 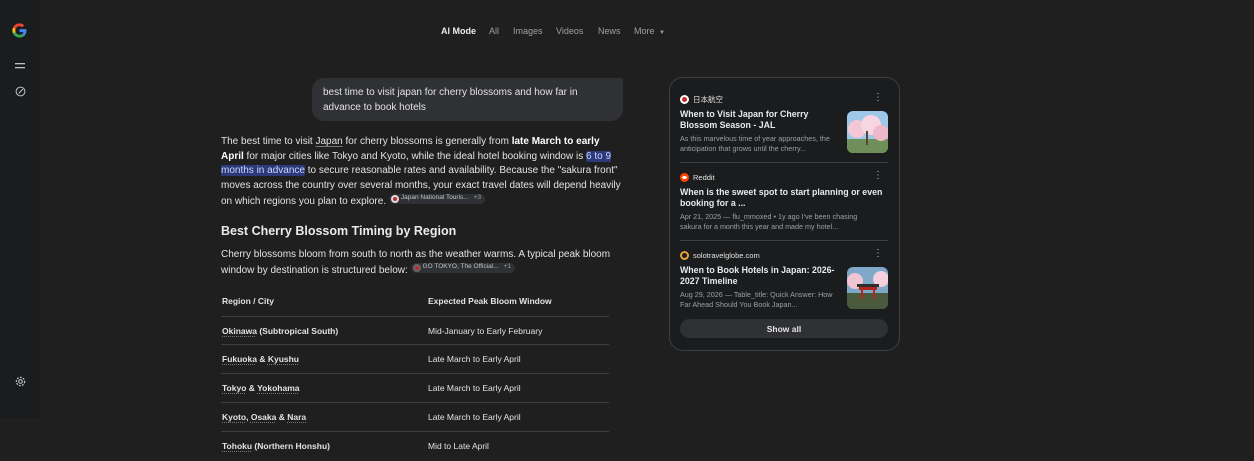 What do you see at coordinates (726, 255) in the screenshot?
I see `source-site-name: solotravelglobe.com` at bounding box center [726, 255].